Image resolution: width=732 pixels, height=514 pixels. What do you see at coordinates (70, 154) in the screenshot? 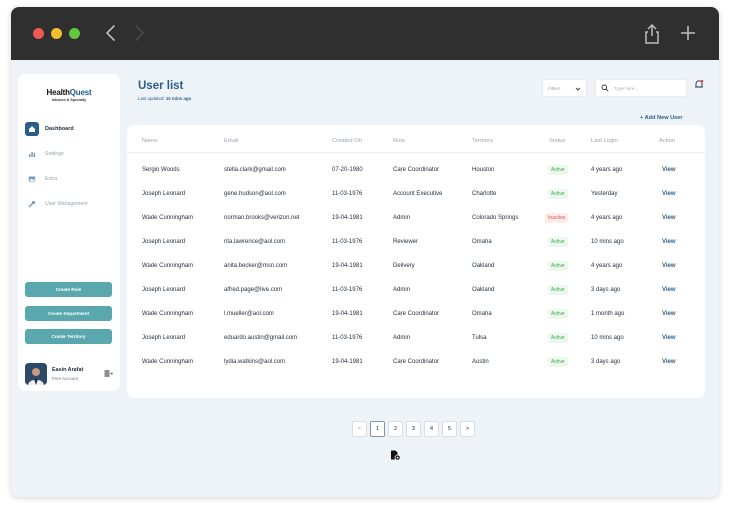
I see `sidebar-item-settings: Settings` at bounding box center [70, 154].